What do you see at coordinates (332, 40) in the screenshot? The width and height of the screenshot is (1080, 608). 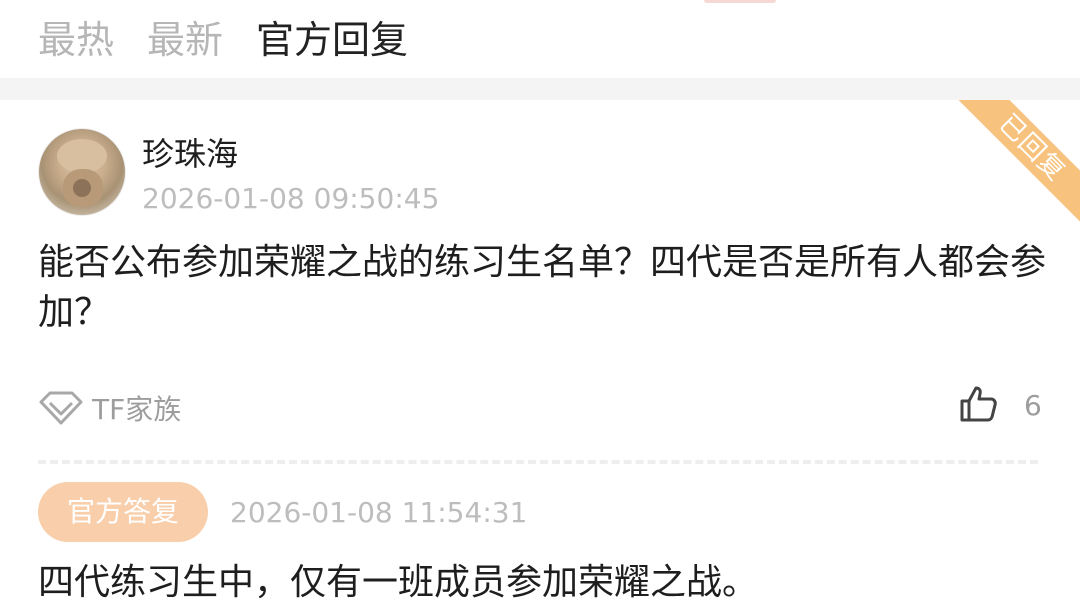 I see `tab-official-reply: 官方回复` at bounding box center [332, 40].